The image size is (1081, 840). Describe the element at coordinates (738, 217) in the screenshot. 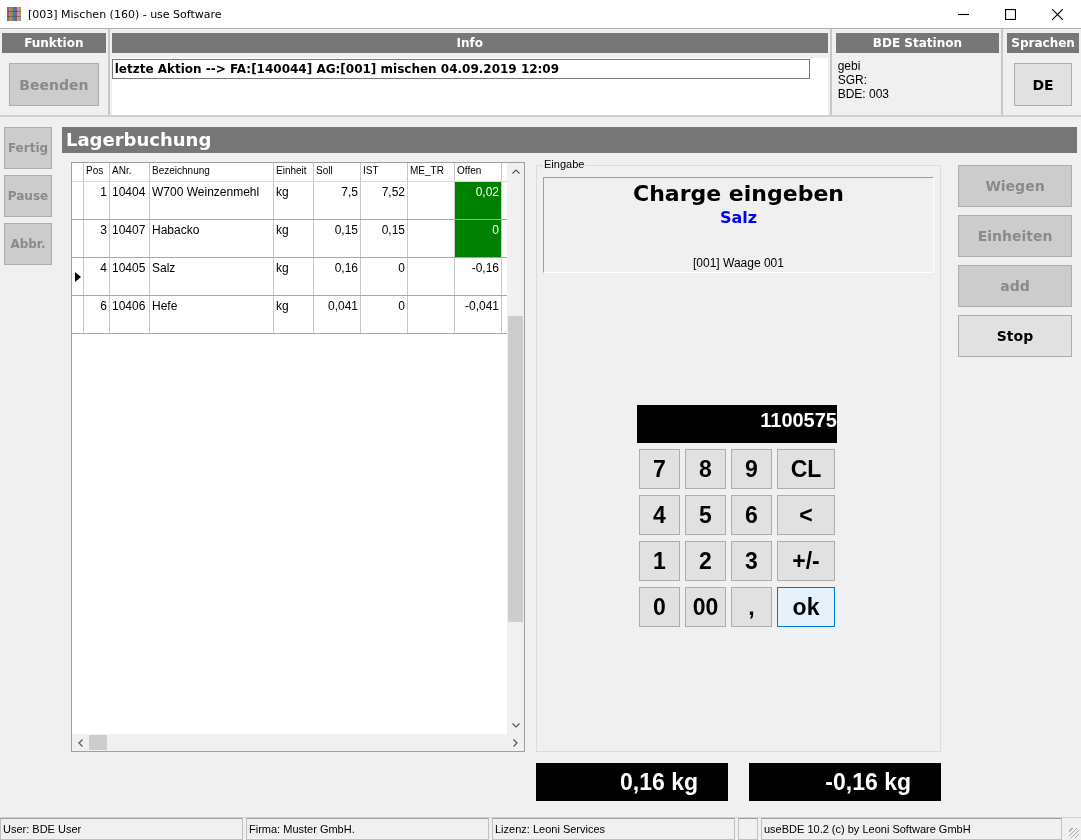

I see `item-name: Salz` at that location.